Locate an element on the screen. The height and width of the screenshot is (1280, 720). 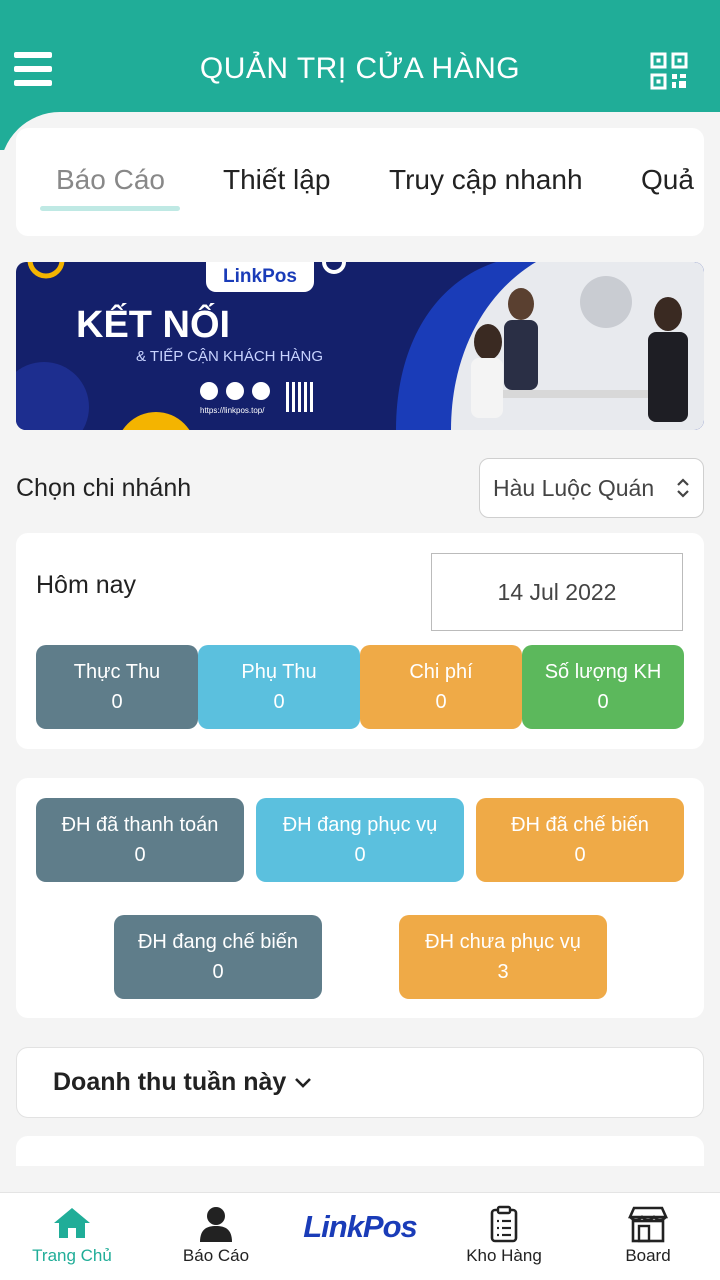
banner-url: https://linkpos.top/ is located at coordinates (232, 410).